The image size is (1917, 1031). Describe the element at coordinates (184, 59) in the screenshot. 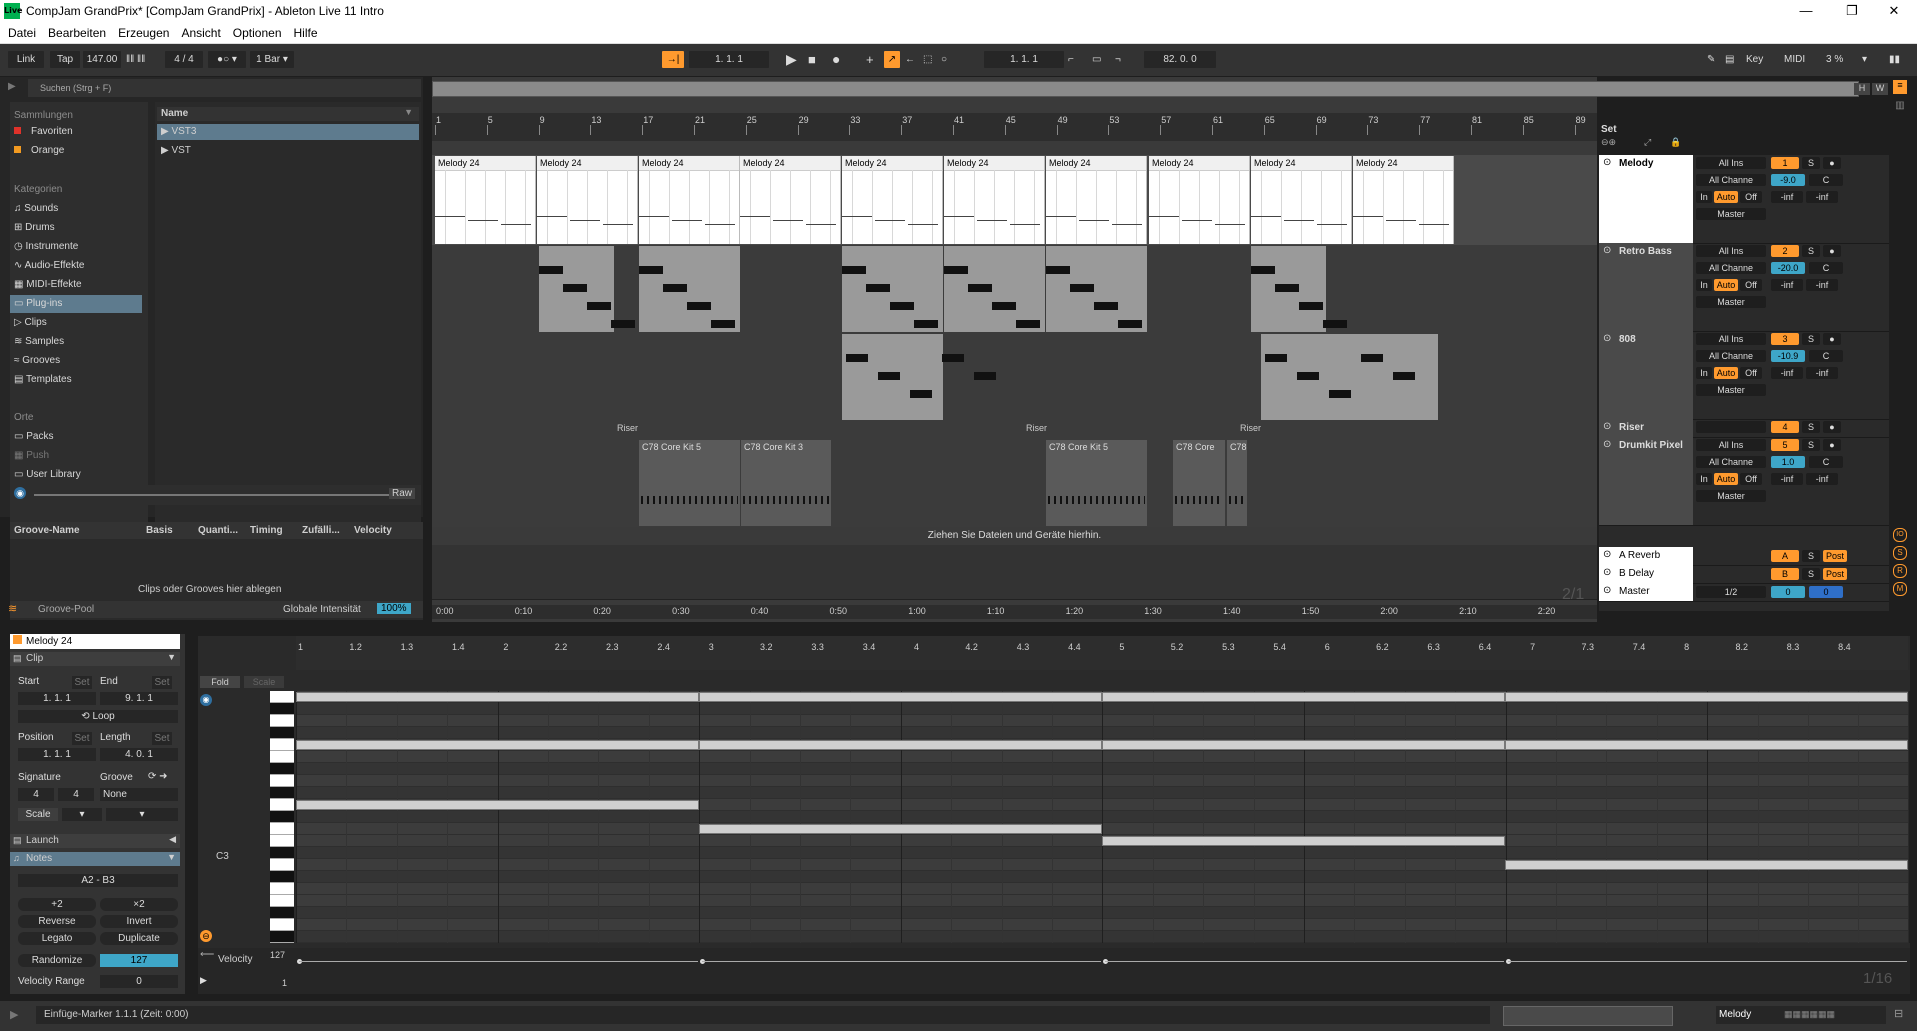

I see `signature-field: 4 / 4` at that location.